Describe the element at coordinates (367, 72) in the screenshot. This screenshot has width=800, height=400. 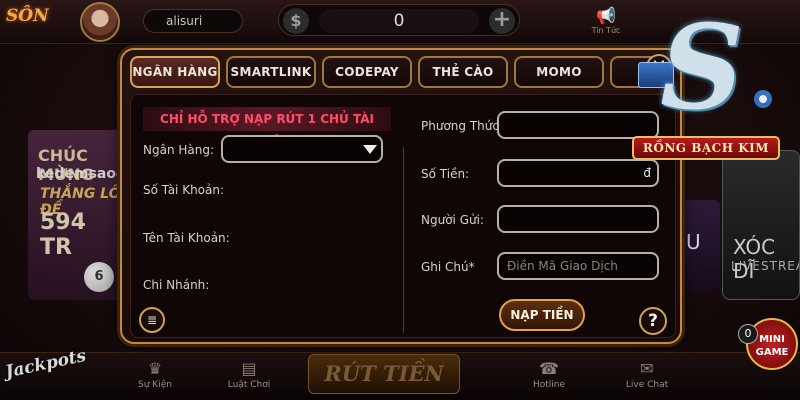
I see `tab-codepay: CODEPAY` at that location.